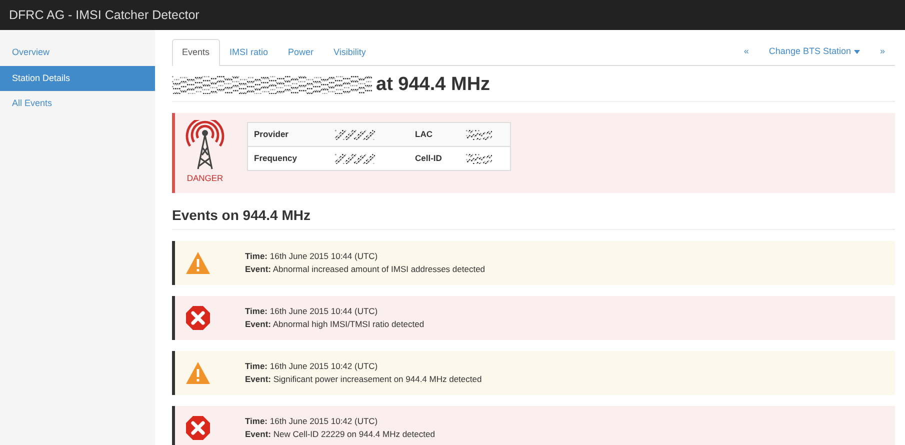  Describe the element at coordinates (340, 434) in the screenshot. I see `event-description: Event: New Cell-ID 22229 on 944.4 MHz detected` at that location.